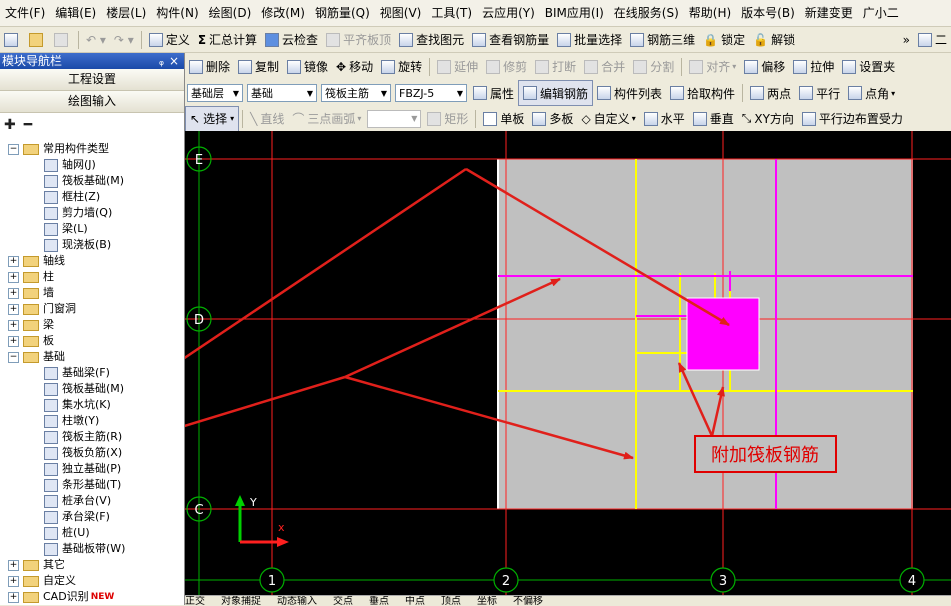 Image resolution: width=951 pixels, height=606 pixels. I want to click on menu-item: 构件(N), so click(177, 13).